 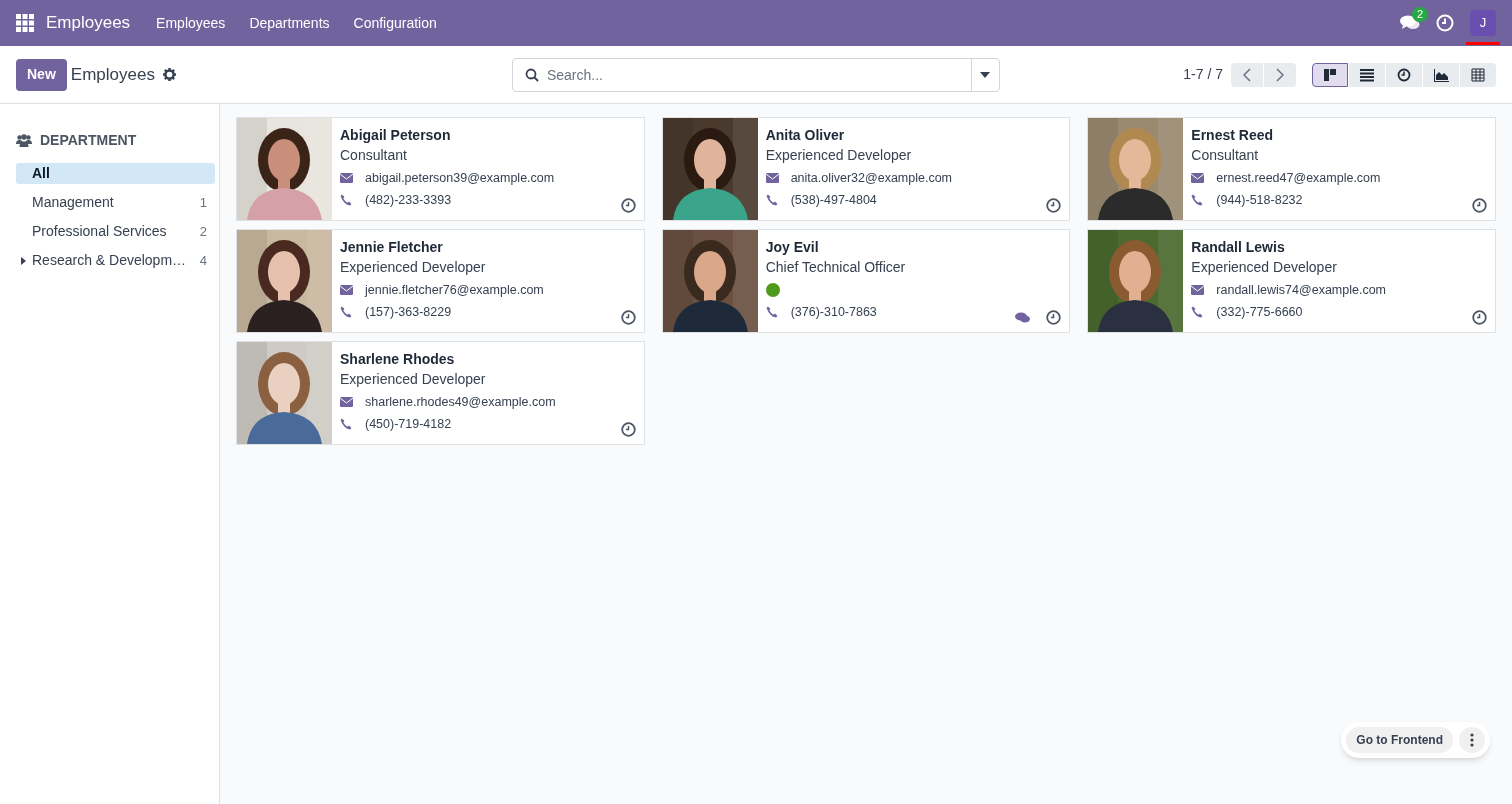 What do you see at coordinates (454, 290) in the screenshot?
I see `email-address: jennie.fletcher76@example.com` at bounding box center [454, 290].